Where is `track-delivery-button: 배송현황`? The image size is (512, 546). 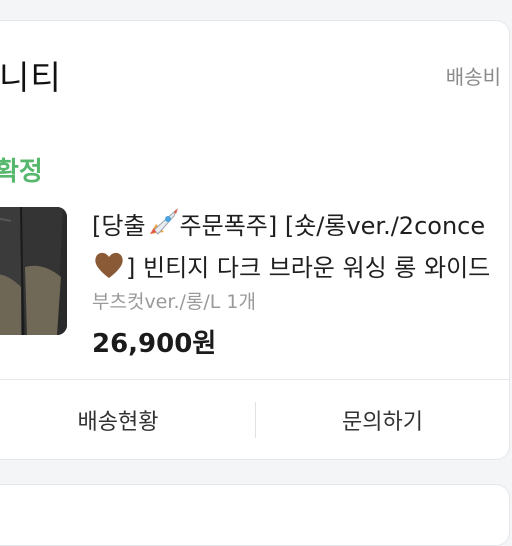 track-delivery-button: 배송현황 is located at coordinates (127, 419).